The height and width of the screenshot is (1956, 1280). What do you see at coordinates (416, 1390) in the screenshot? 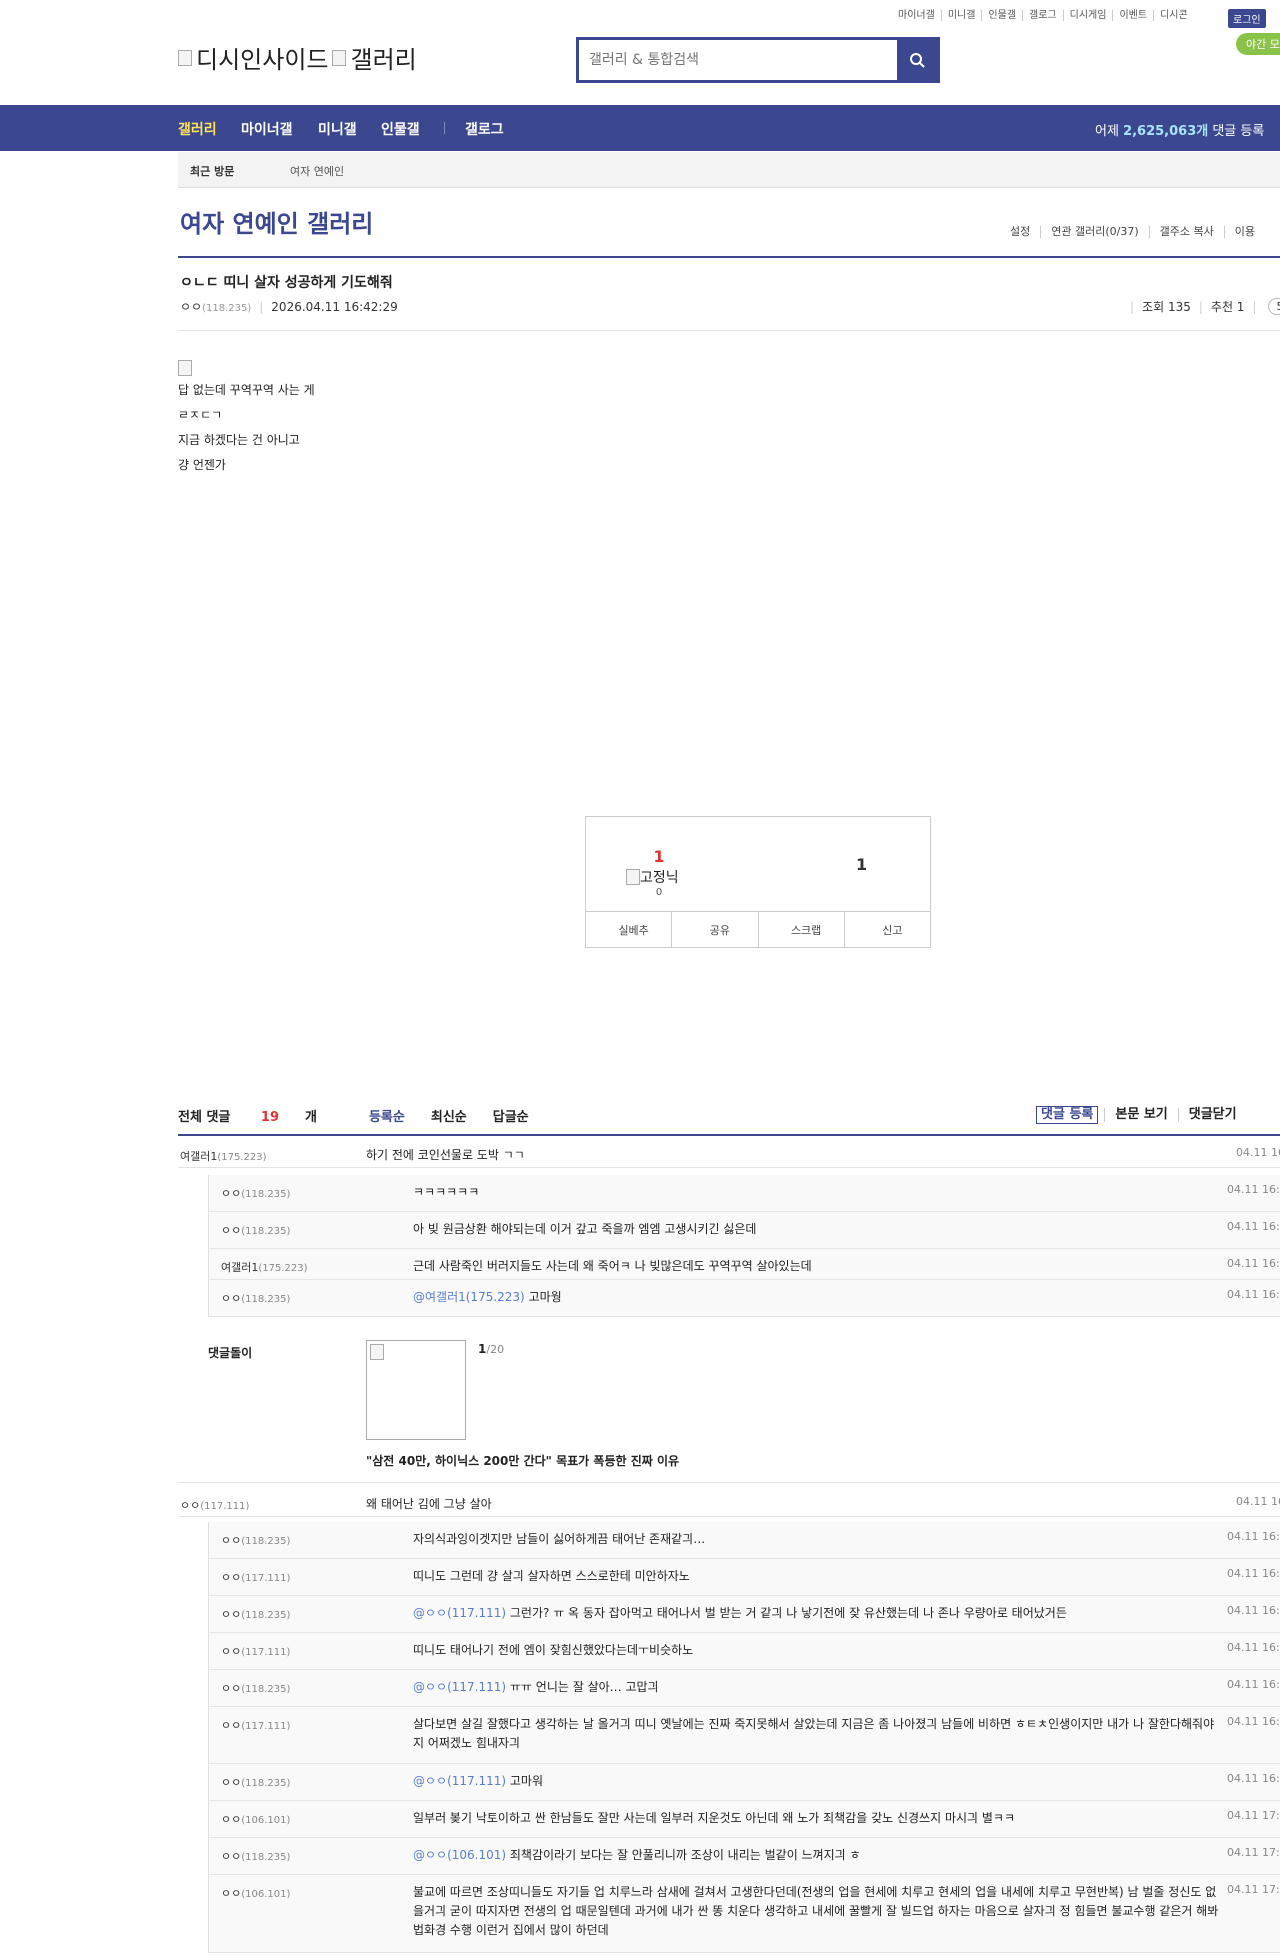
I see `ad-thumbnail` at bounding box center [416, 1390].